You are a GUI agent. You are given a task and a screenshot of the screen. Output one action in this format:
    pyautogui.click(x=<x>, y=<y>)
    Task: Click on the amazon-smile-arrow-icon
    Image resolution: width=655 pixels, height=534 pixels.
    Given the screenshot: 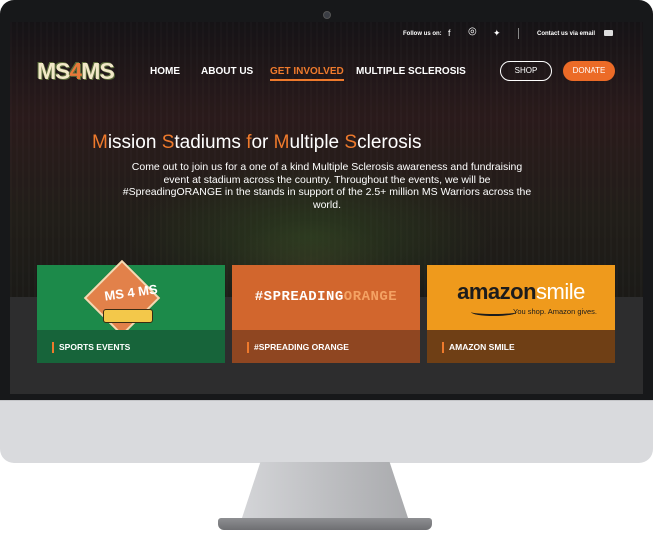 What is the action you would take?
    pyautogui.click(x=494, y=312)
    